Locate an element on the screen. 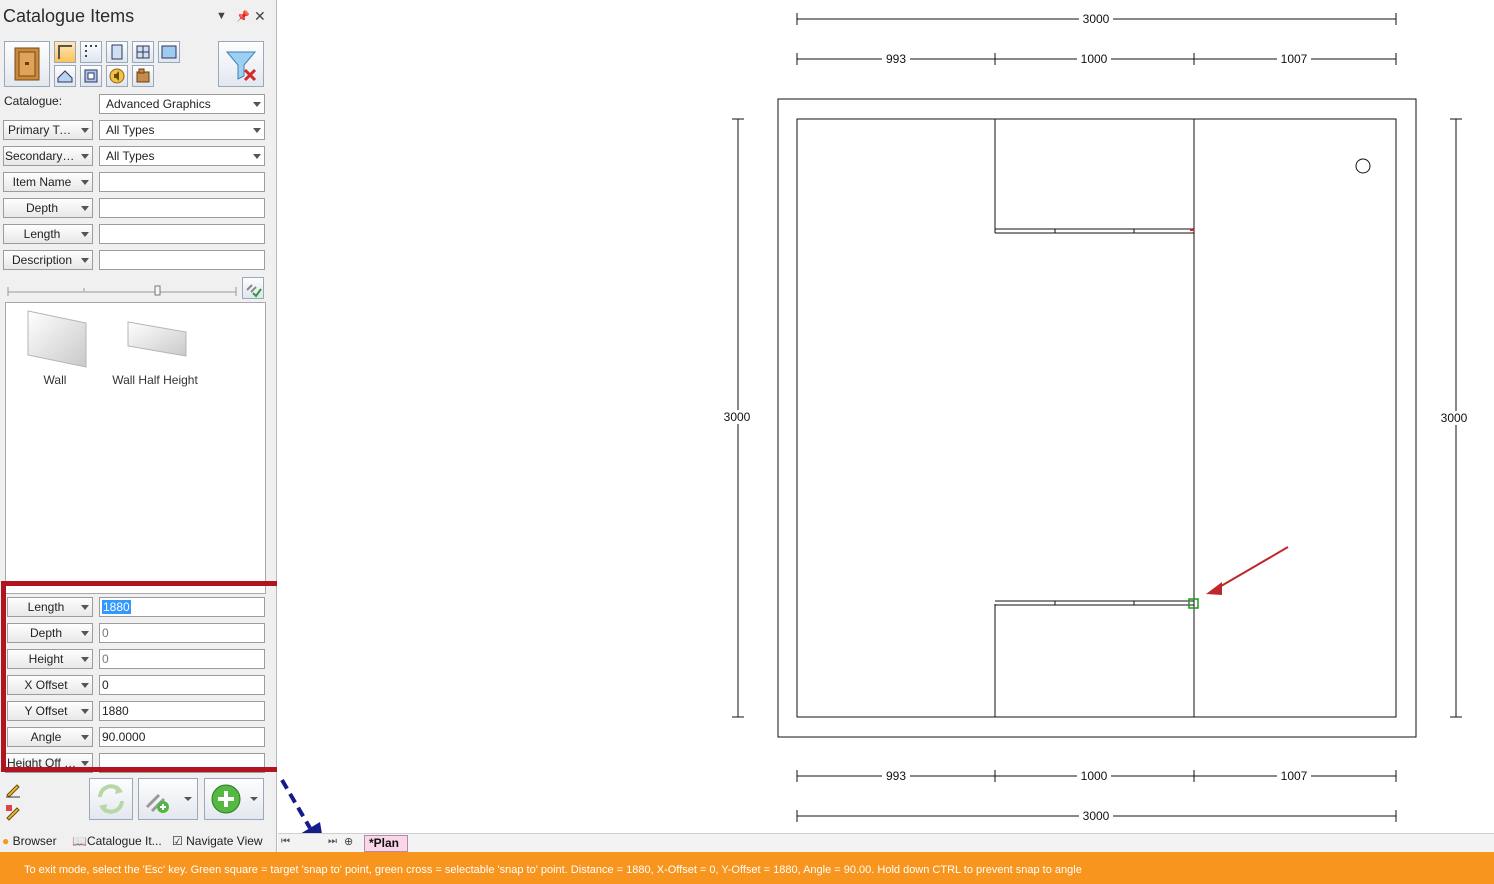  dimension-top-part-1: 993 is located at coordinates (896, 59).